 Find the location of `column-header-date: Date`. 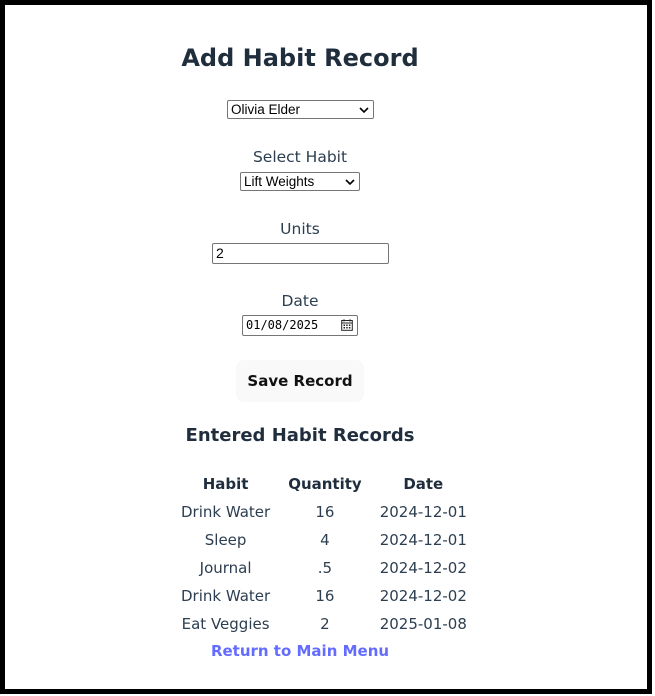

column-header-date: Date is located at coordinates (423, 484).